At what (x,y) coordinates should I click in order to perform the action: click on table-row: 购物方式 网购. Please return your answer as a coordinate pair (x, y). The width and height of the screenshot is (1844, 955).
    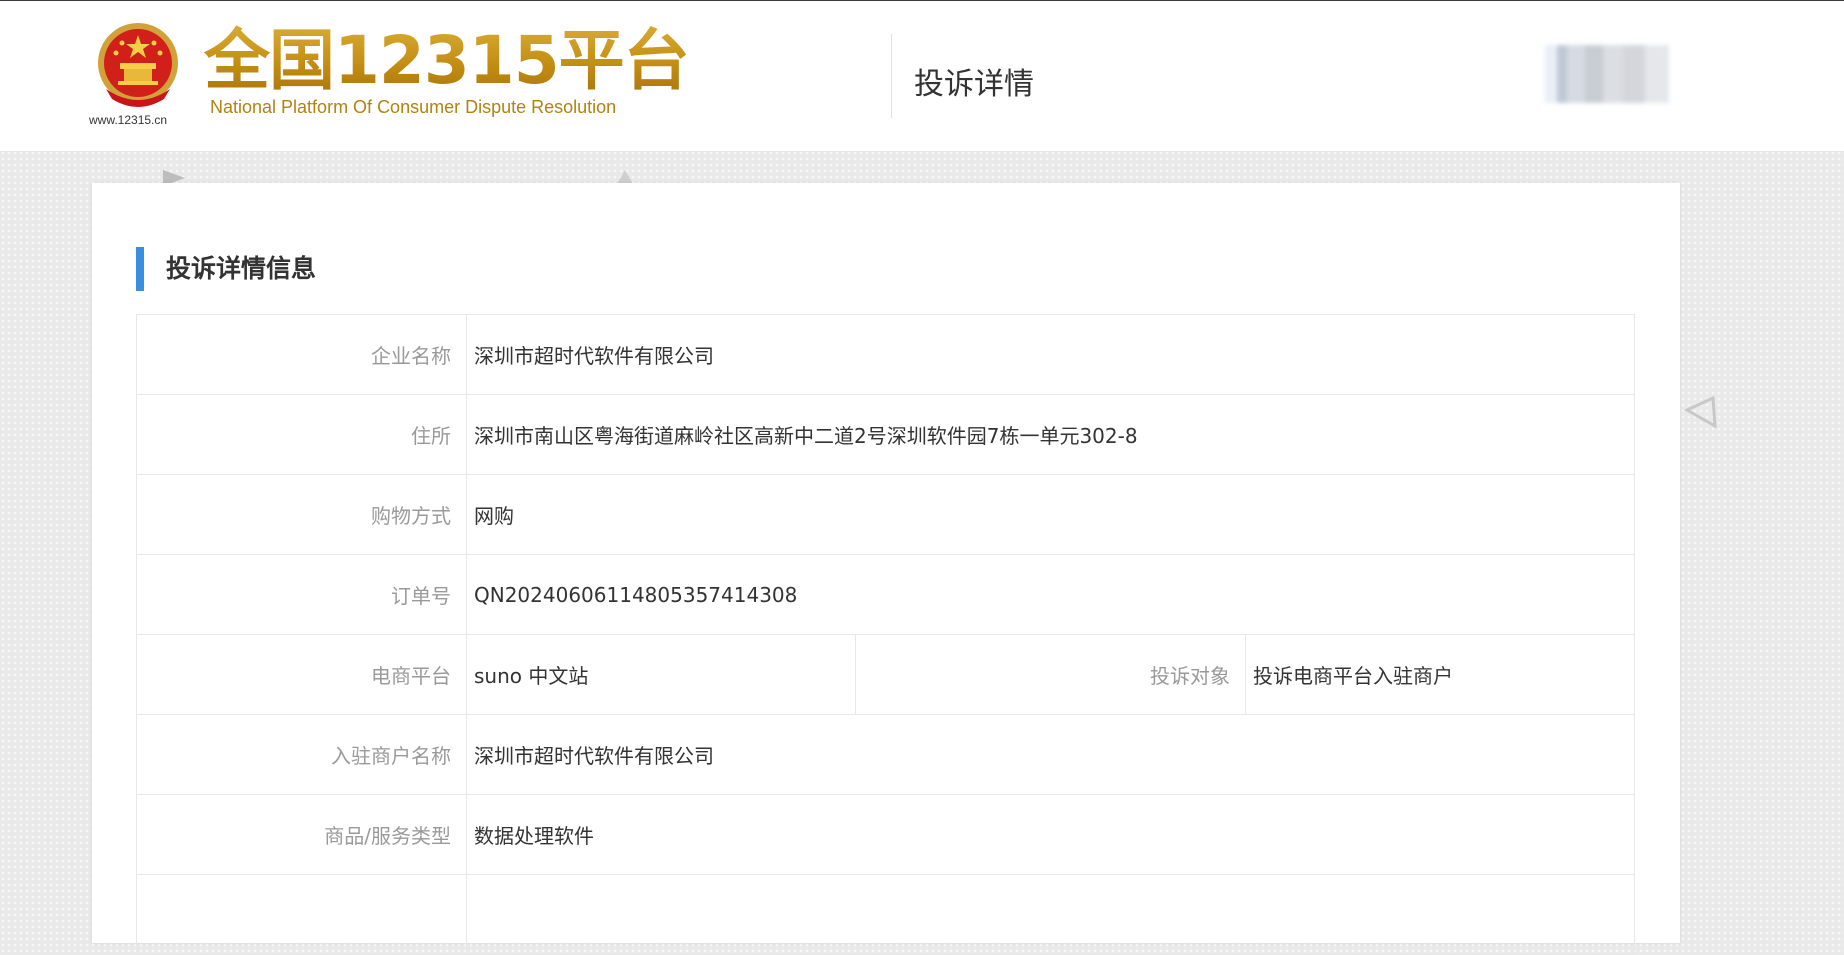
    Looking at the image, I should click on (886, 514).